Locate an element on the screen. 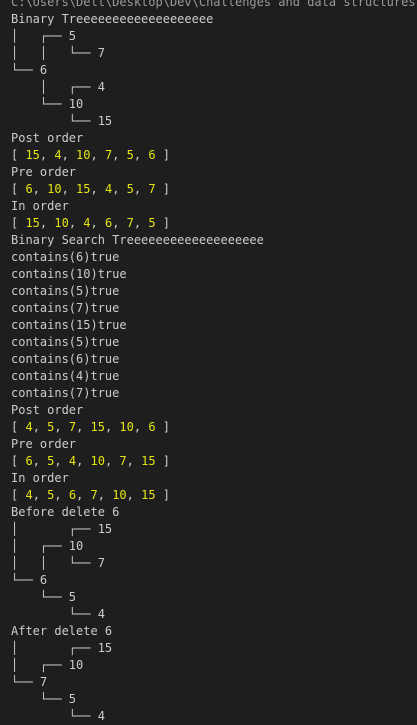  terminal-text-line: └── 7 is located at coordinates (29, 682).